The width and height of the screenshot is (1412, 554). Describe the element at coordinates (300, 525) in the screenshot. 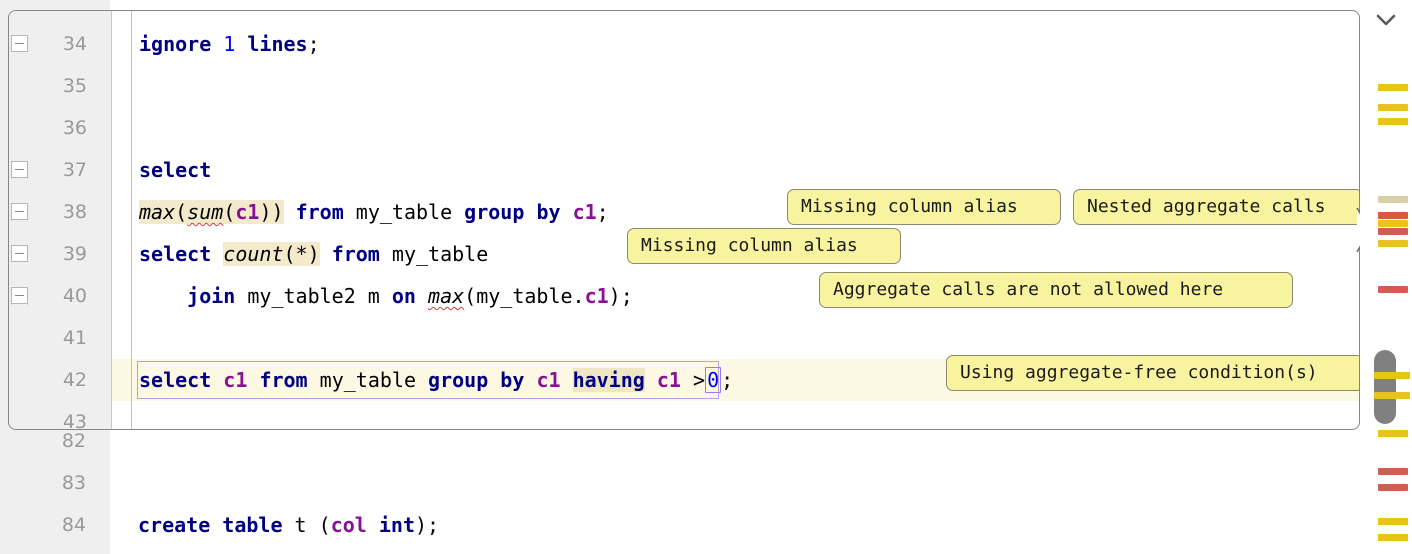

I see `code-token: t` at that location.